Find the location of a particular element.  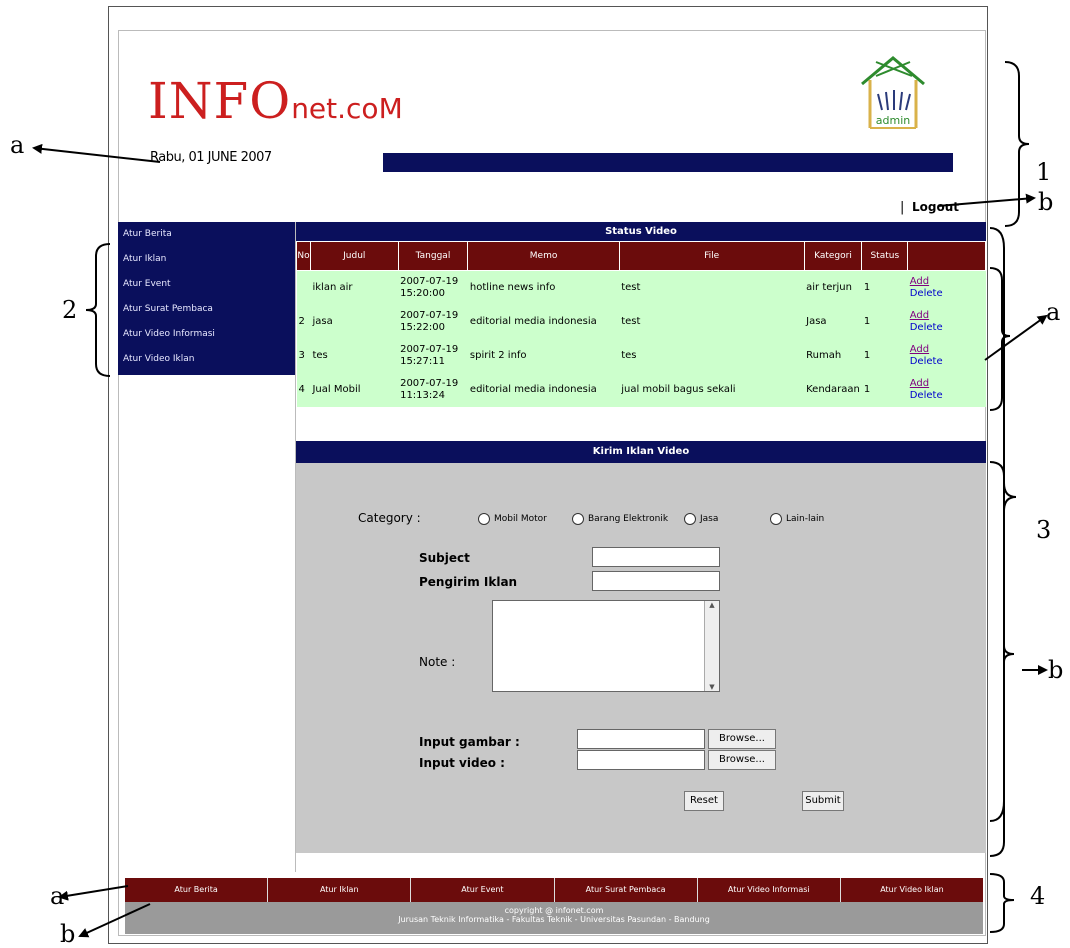

label-1: 1 is located at coordinates (1043, 172).